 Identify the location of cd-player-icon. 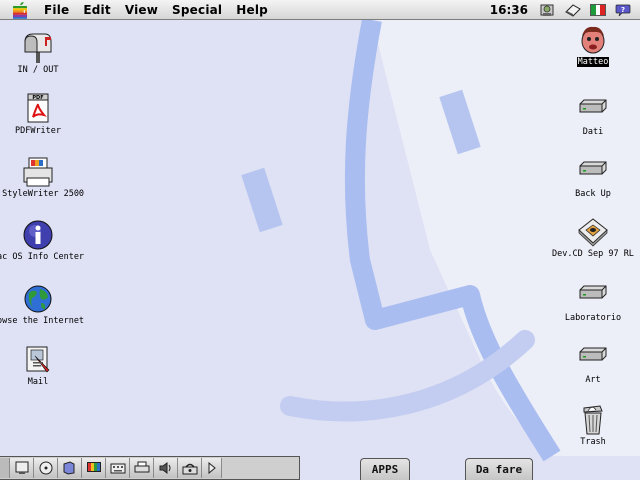
(45, 468).